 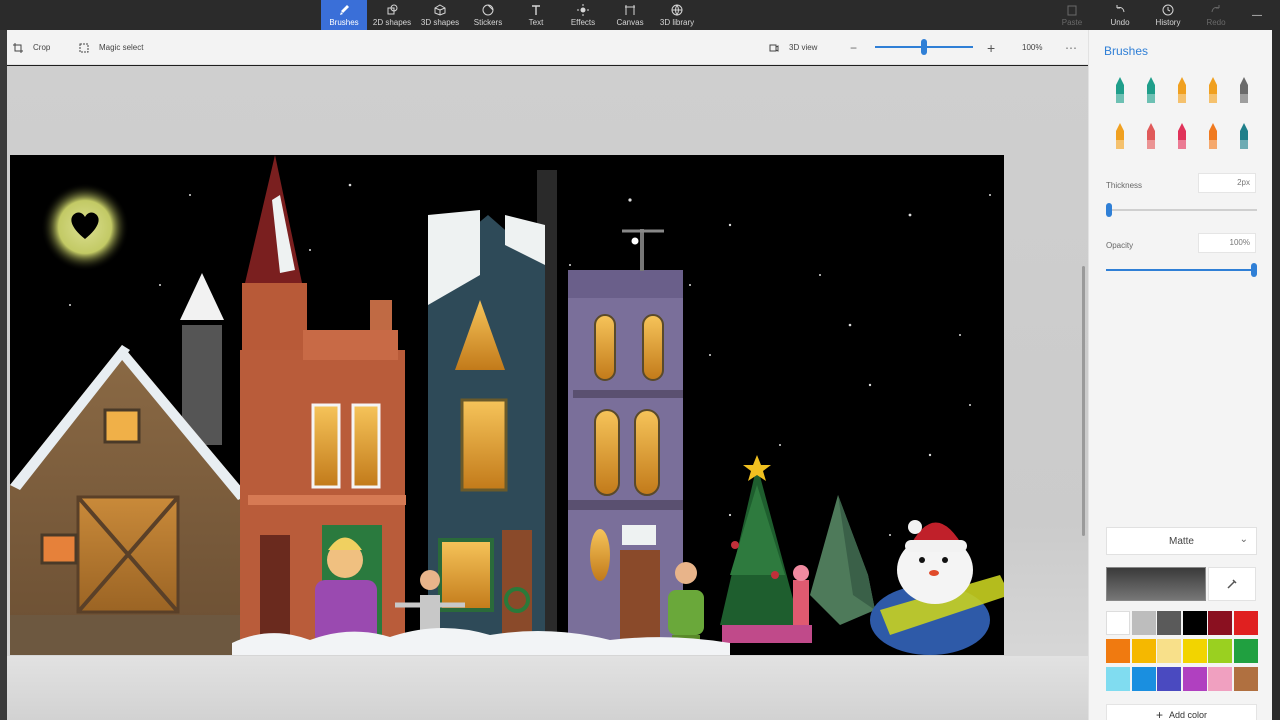 What do you see at coordinates (536, 22) in the screenshot?
I see `tool-label: Text` at bounding box center [536, 22].